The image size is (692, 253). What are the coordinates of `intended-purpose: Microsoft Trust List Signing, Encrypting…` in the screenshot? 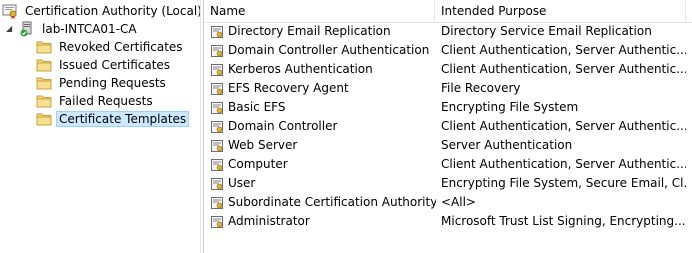 It's located at (563, 221).